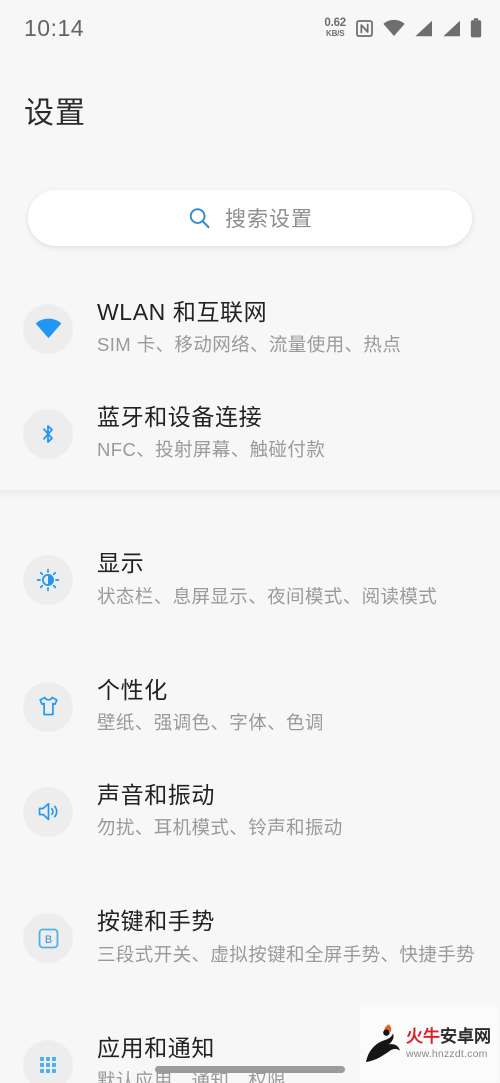 Image resolution: width=500 pixels, height=1083 pixels. I want to click on settings-item-buttons-gestures: B 按键和手势 三段式开关、虚拟按键和全屏手势、快捷手势, so click(250, 938).